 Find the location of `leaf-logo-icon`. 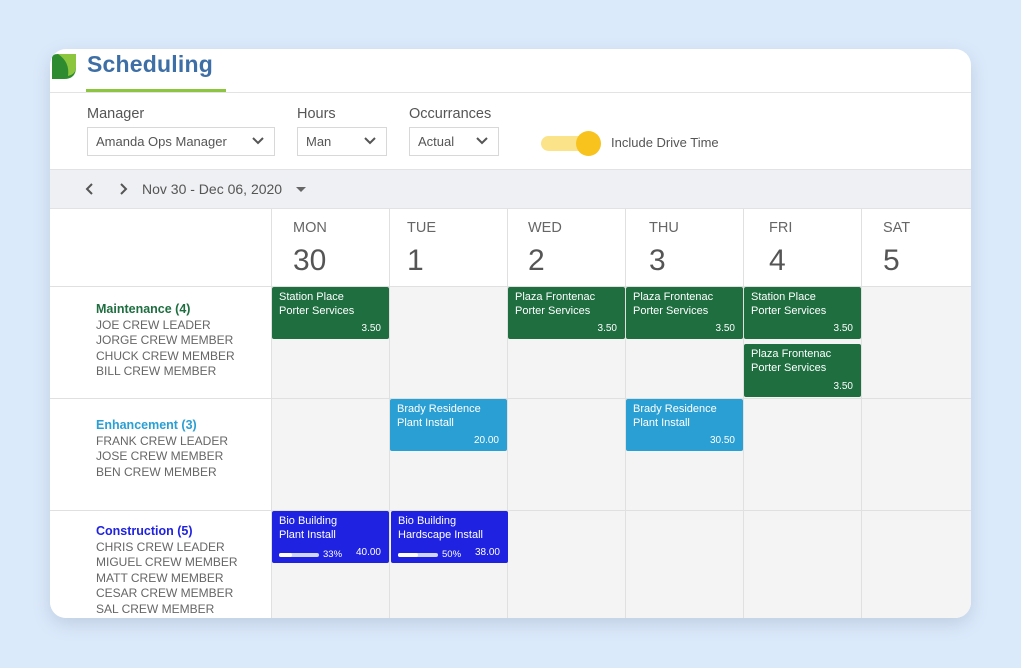

leaf-logo-icon is located at coordinates (64, 66).